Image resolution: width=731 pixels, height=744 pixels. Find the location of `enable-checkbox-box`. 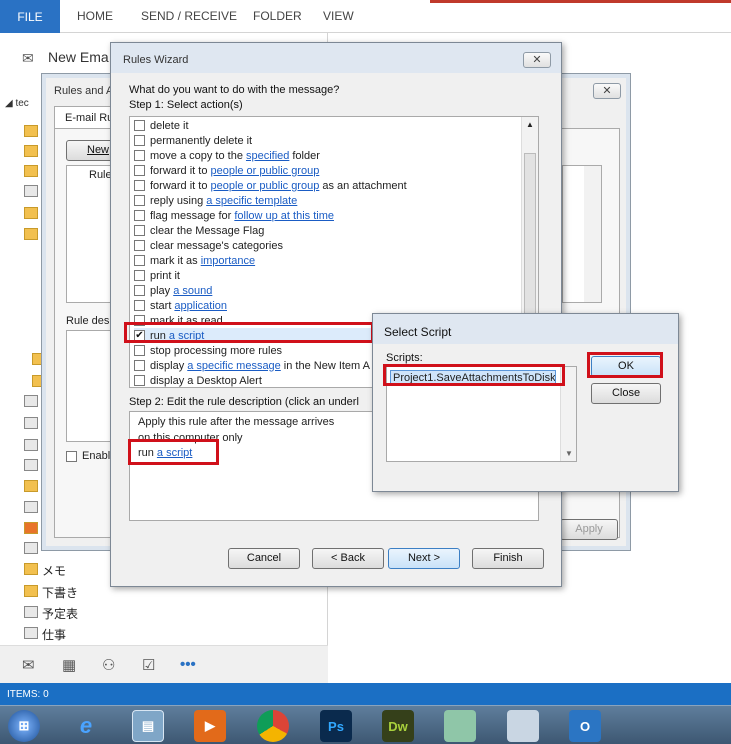

enable-checkbox-box is located at coordinates (71, 456).